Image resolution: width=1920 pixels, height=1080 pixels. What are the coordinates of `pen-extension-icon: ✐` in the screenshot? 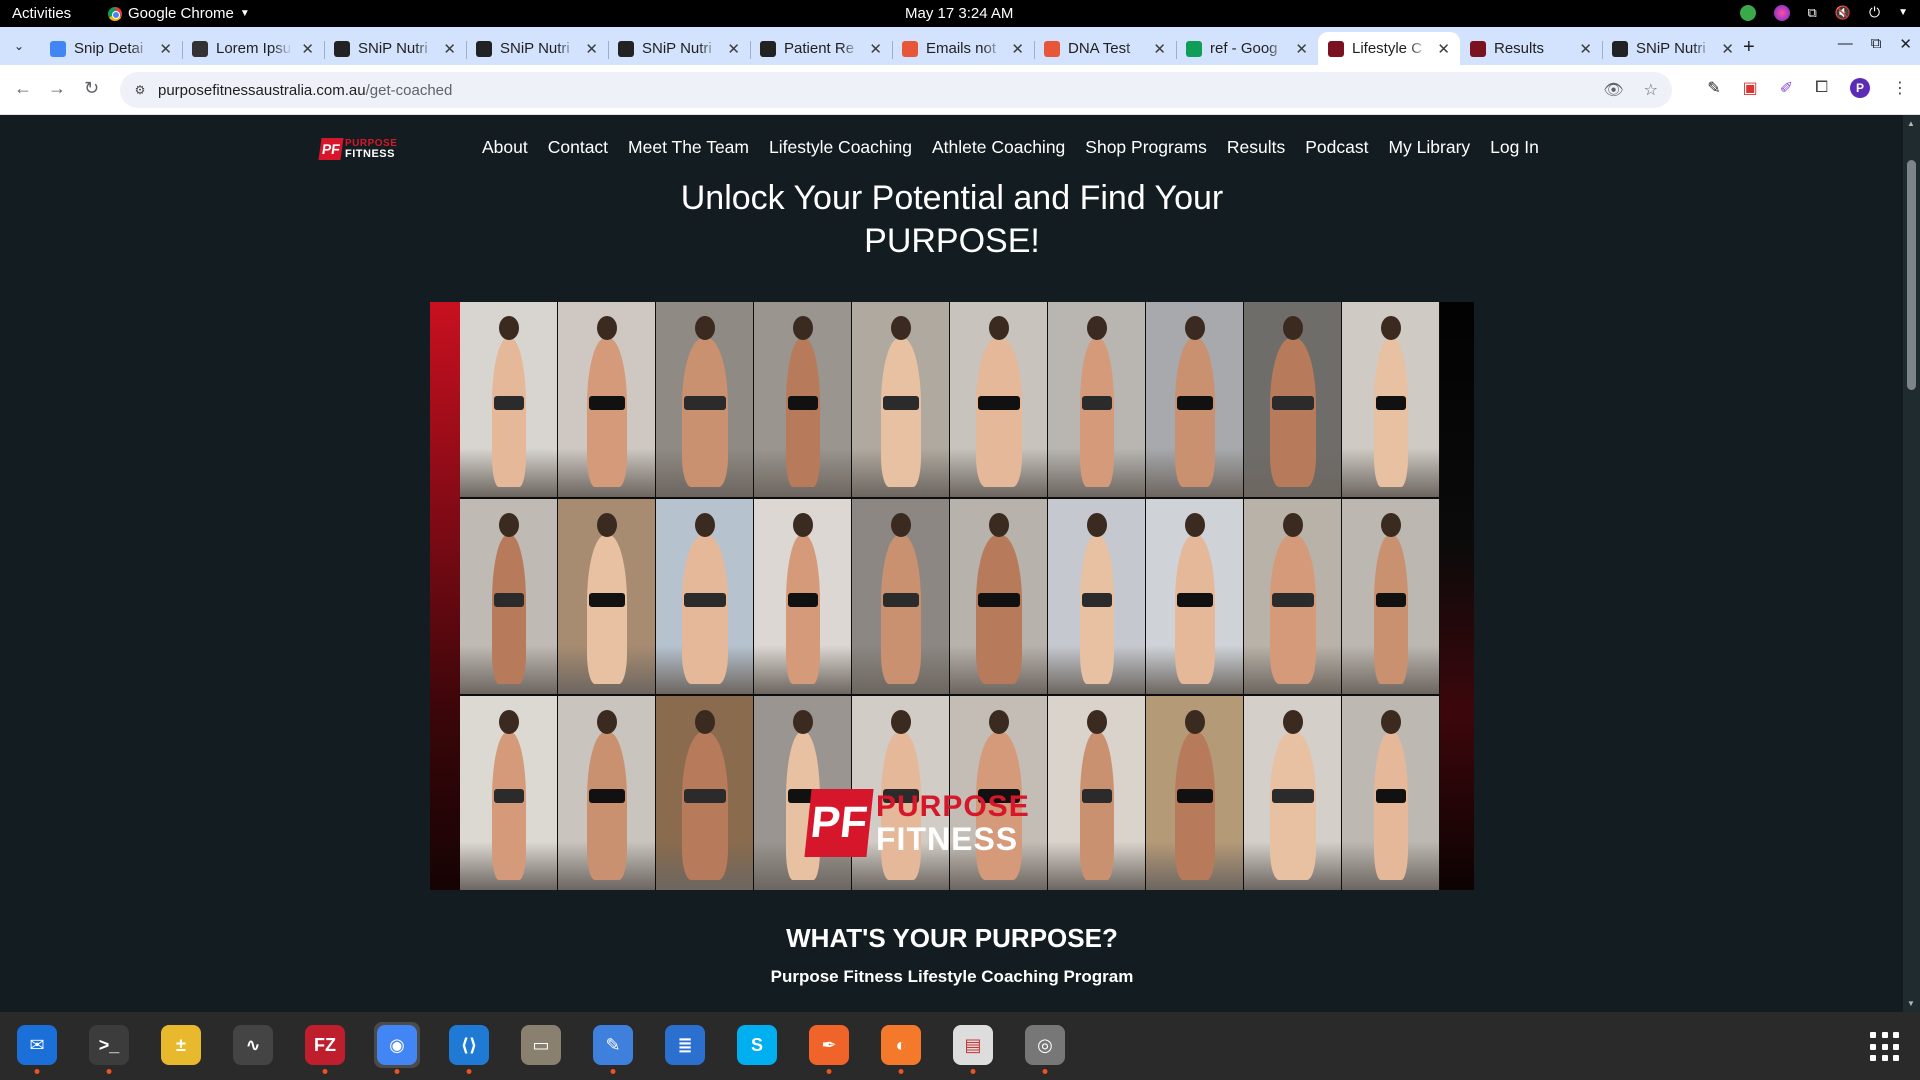 It's located at (1786, 88).